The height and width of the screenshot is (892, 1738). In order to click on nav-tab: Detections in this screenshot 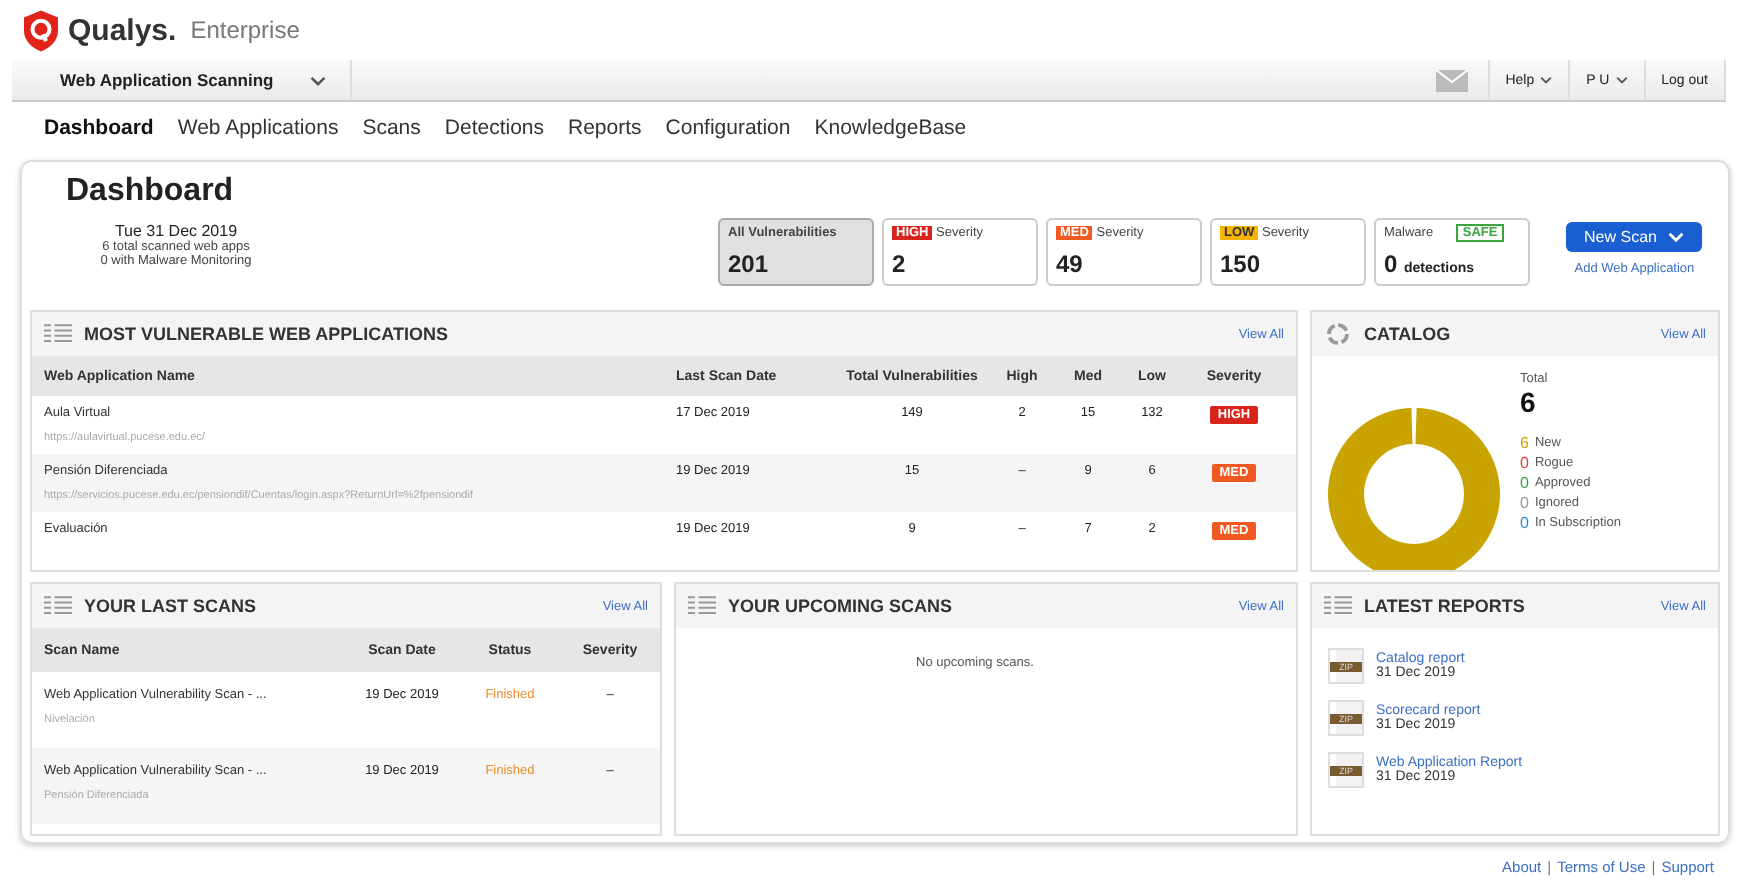, I will do `click(494, 128)`.